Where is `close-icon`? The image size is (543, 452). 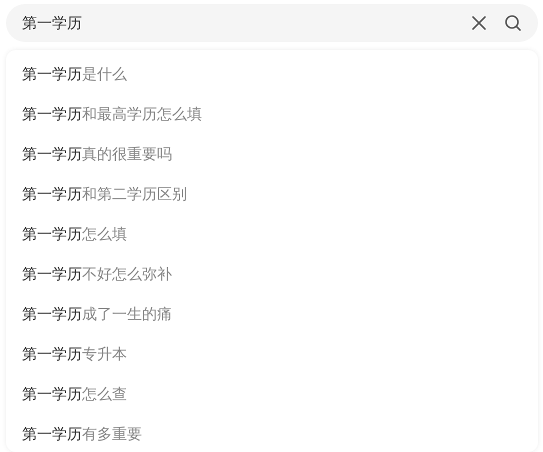 close-icon is located at coordinates (479, 23).